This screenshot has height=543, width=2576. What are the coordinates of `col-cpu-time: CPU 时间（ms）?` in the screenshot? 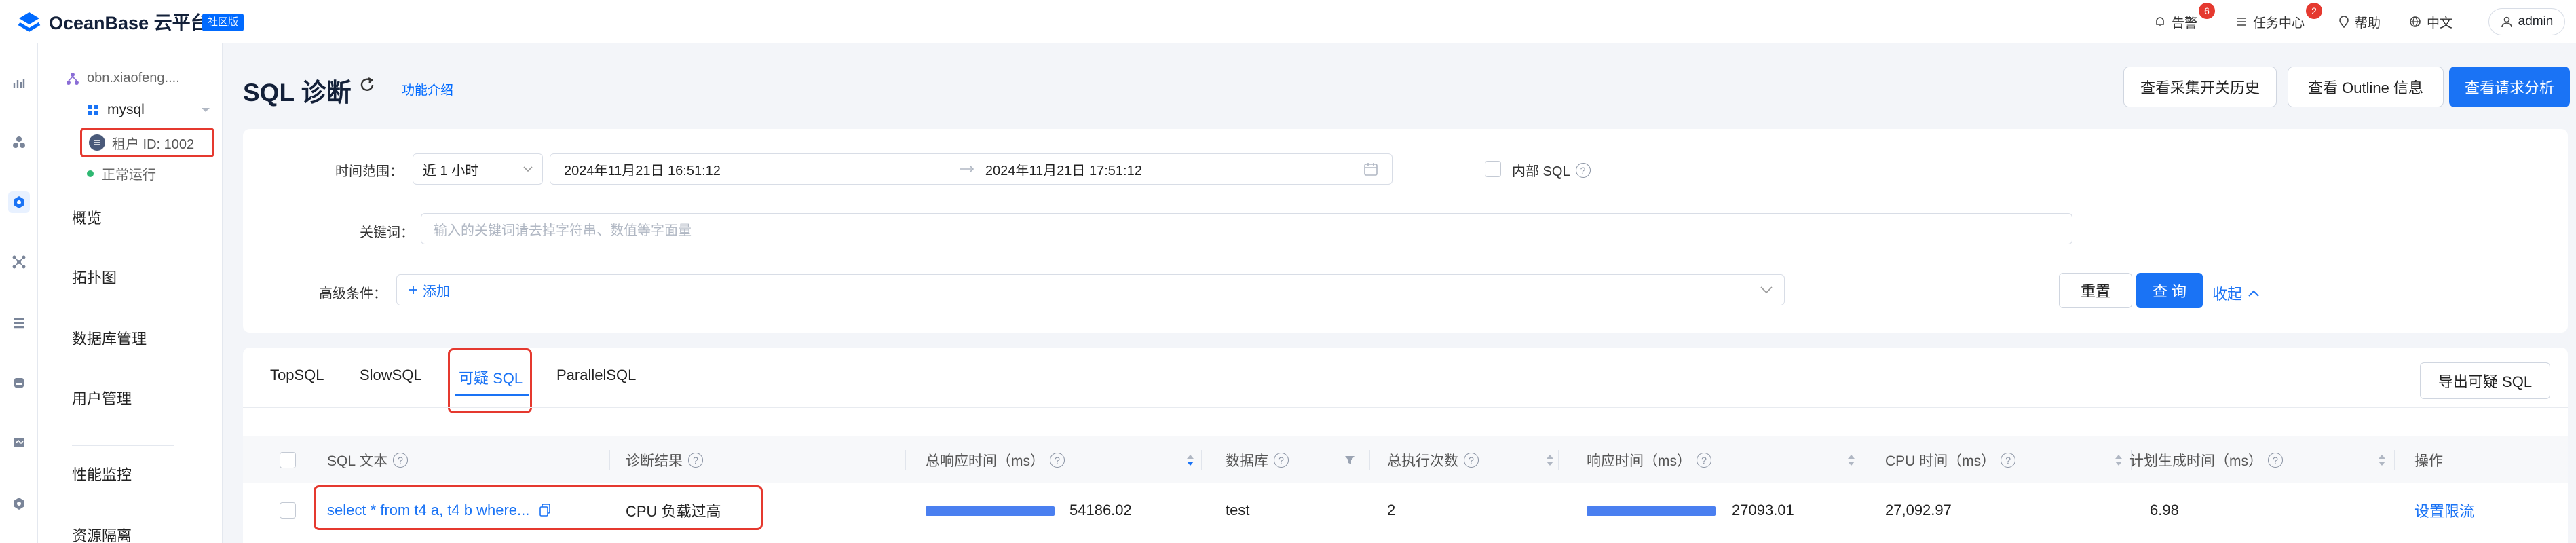 It's located at (1951, 460).